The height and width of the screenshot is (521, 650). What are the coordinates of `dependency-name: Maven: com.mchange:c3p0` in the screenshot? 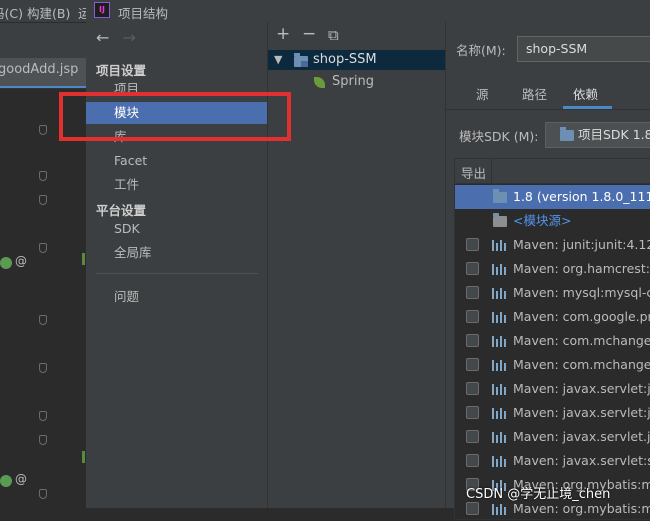 It's located at (581, 340).